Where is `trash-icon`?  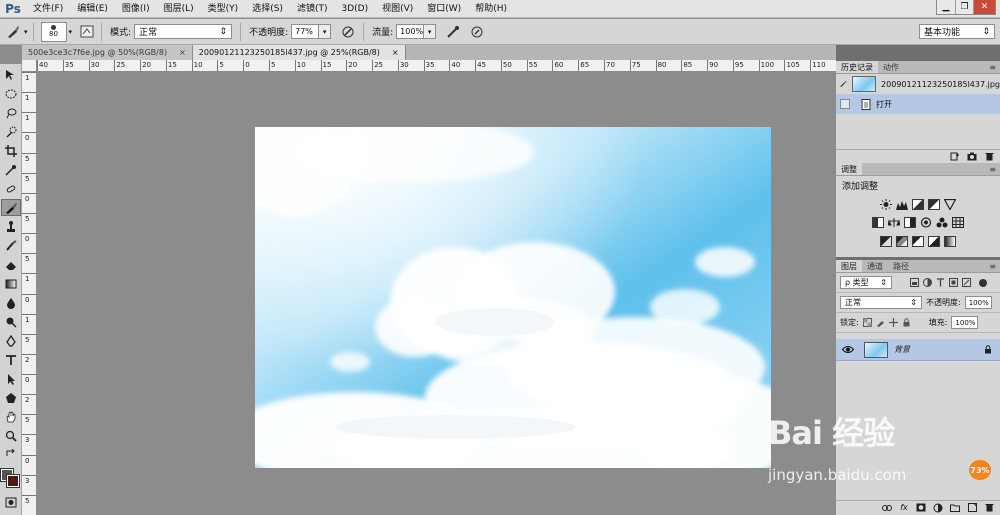
trash-icon is located at coordinates (989, 156).